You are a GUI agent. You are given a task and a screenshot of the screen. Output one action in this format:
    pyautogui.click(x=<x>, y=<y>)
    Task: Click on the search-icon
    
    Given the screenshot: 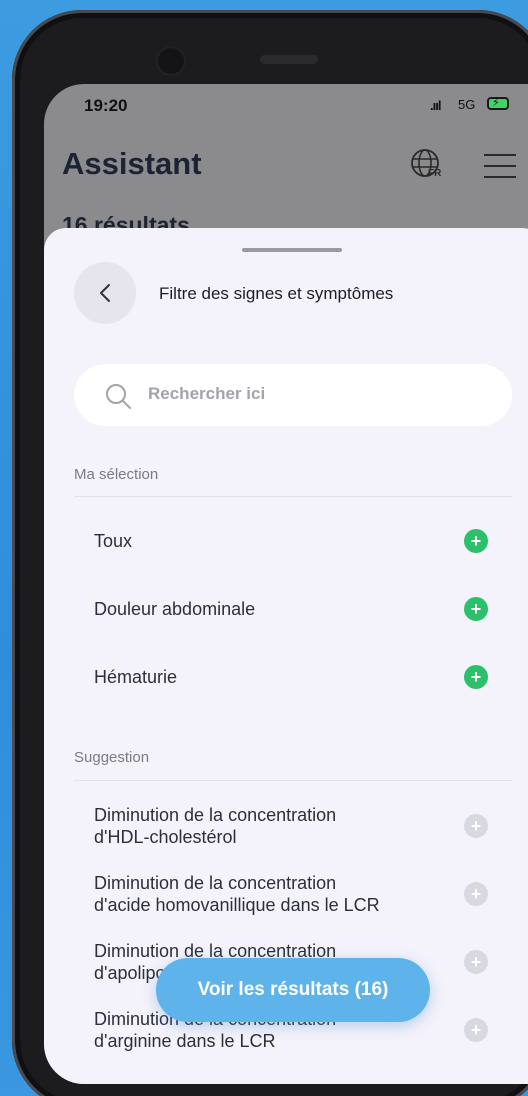 What is the action you would take?
    pyautogui.click(x=118, y=396)
    